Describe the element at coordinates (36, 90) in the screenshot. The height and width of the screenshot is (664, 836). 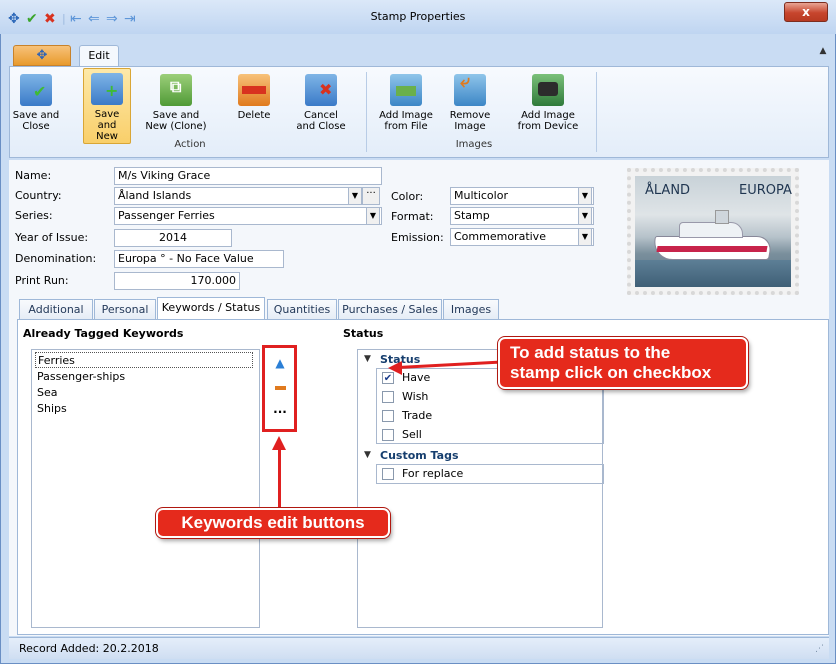
I see `save-close-icon: ✔` at that location.